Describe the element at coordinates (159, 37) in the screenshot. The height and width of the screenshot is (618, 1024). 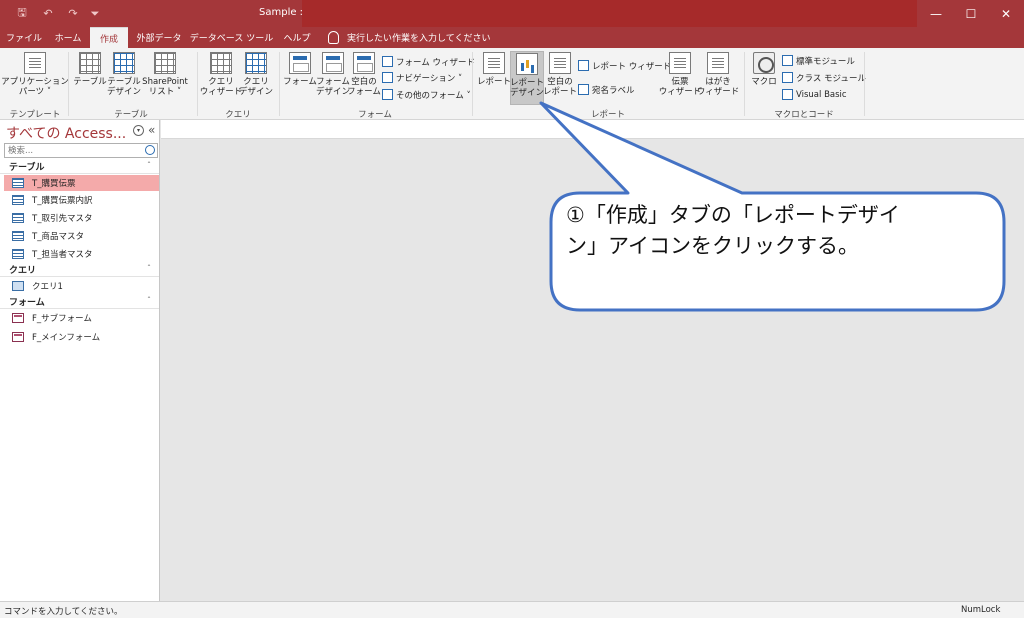
I see `tab-external-data: 外部データ` at that location.